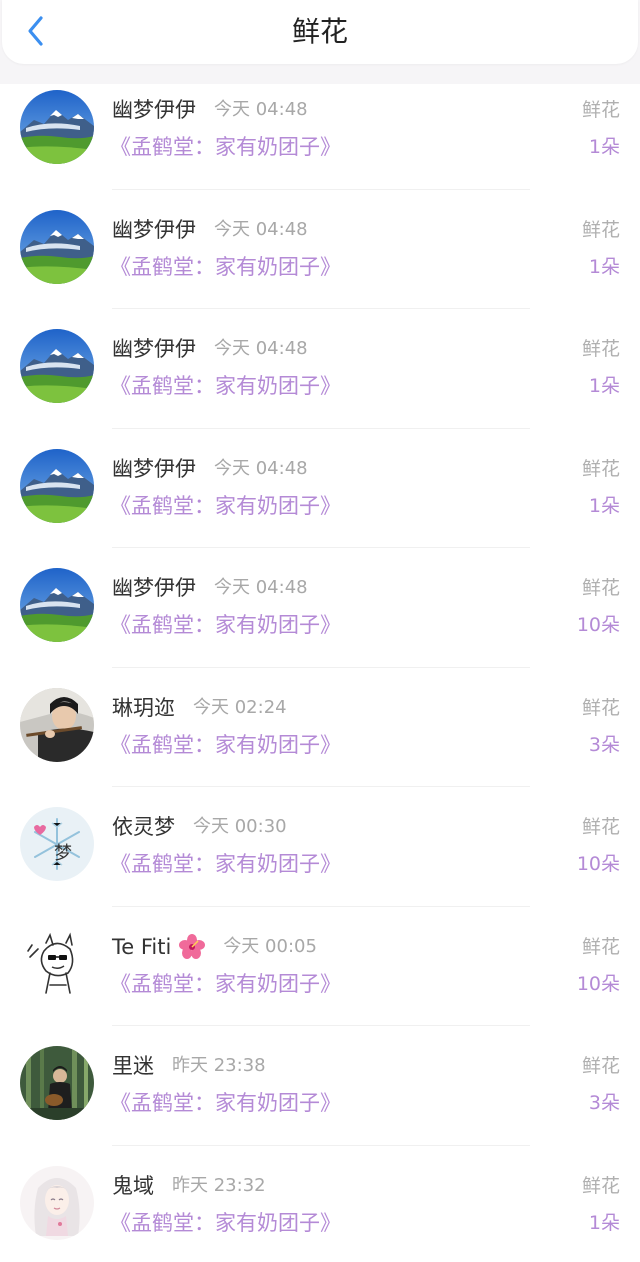 The width and height of the screenshot is (640, 1262). I want to click on gift-time: 今天 00:30, so click(240, 826).